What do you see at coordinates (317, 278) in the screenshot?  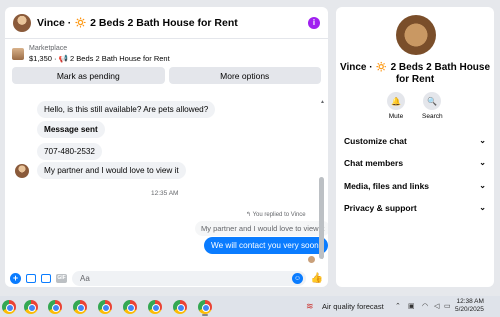 I see `thumbs-up-icon: 👍` at bounding box center [317, 278].